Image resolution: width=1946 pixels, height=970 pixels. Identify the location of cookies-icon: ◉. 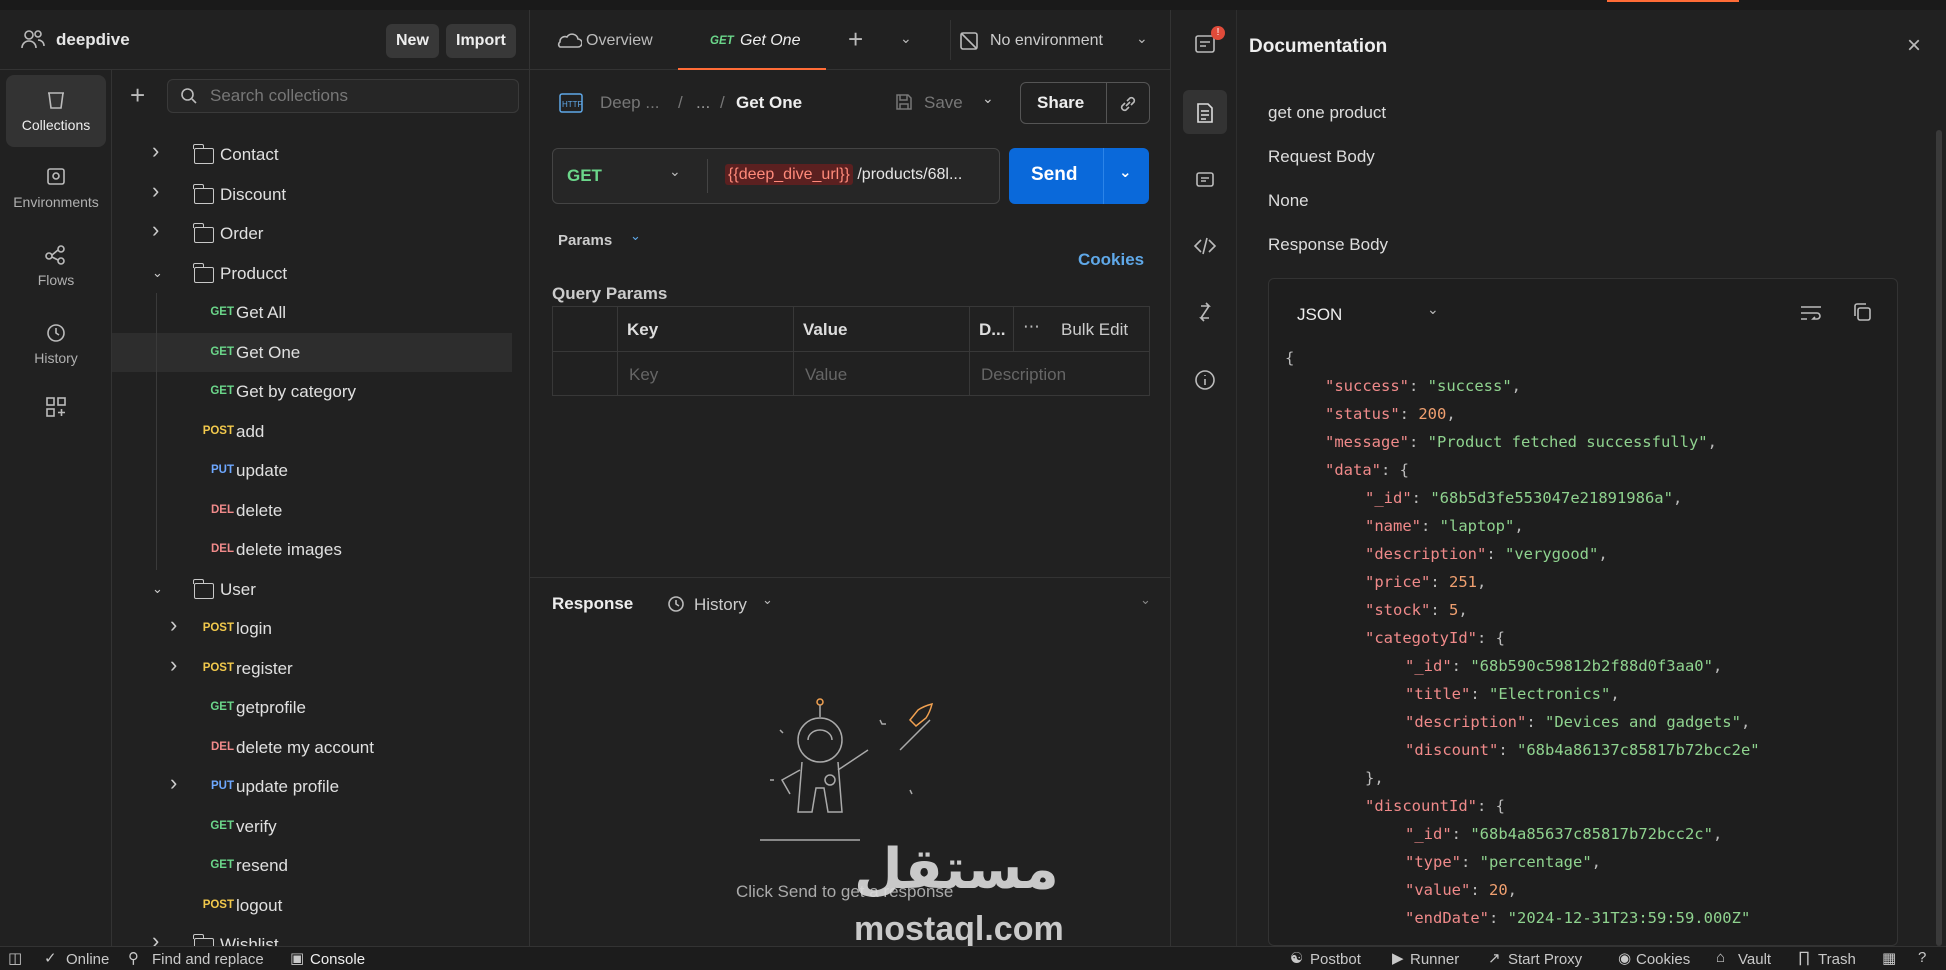
(1625, 958).